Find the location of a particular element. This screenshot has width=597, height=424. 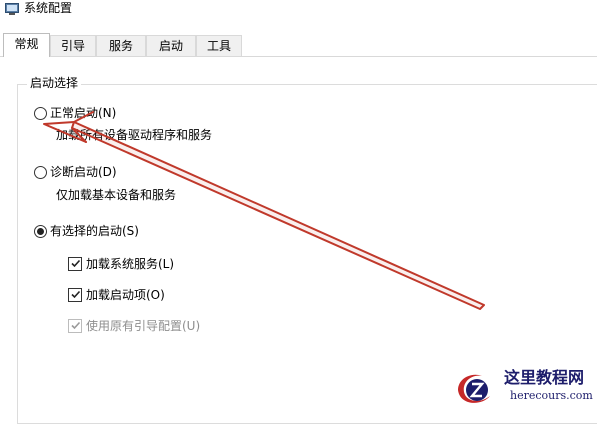

watermark-url: herecours.com is located at coordinates (551, 395).